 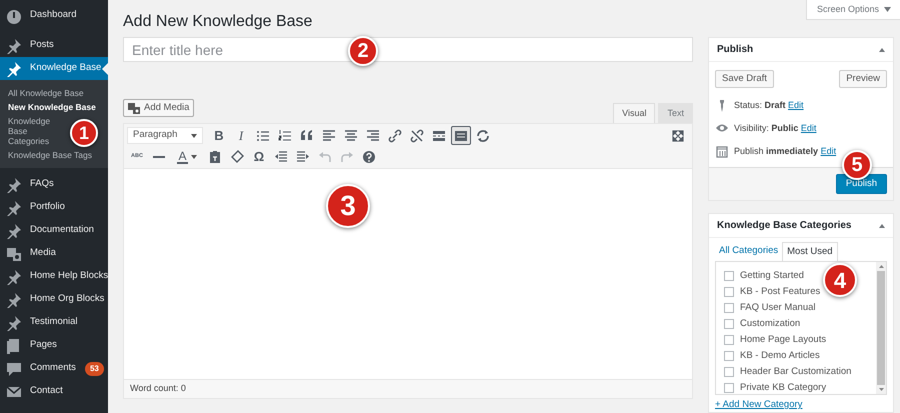 I want to click on editor-tab: Visual, so click(x=634, y=113).